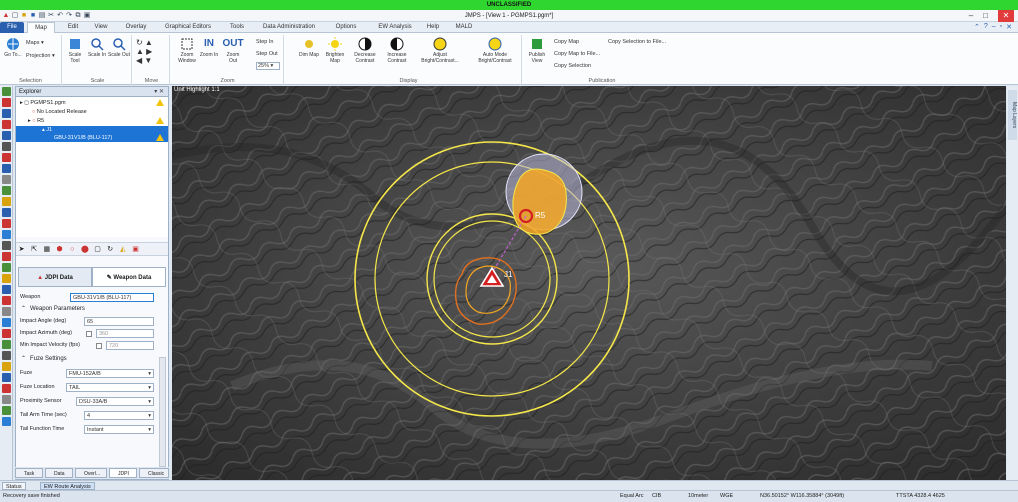 The width and height of the screenshot is (1018, 502). Describe the element at coordinates (40, 56) in the screenshot. I see `projection-dropdown: Projection ▾` at that location.